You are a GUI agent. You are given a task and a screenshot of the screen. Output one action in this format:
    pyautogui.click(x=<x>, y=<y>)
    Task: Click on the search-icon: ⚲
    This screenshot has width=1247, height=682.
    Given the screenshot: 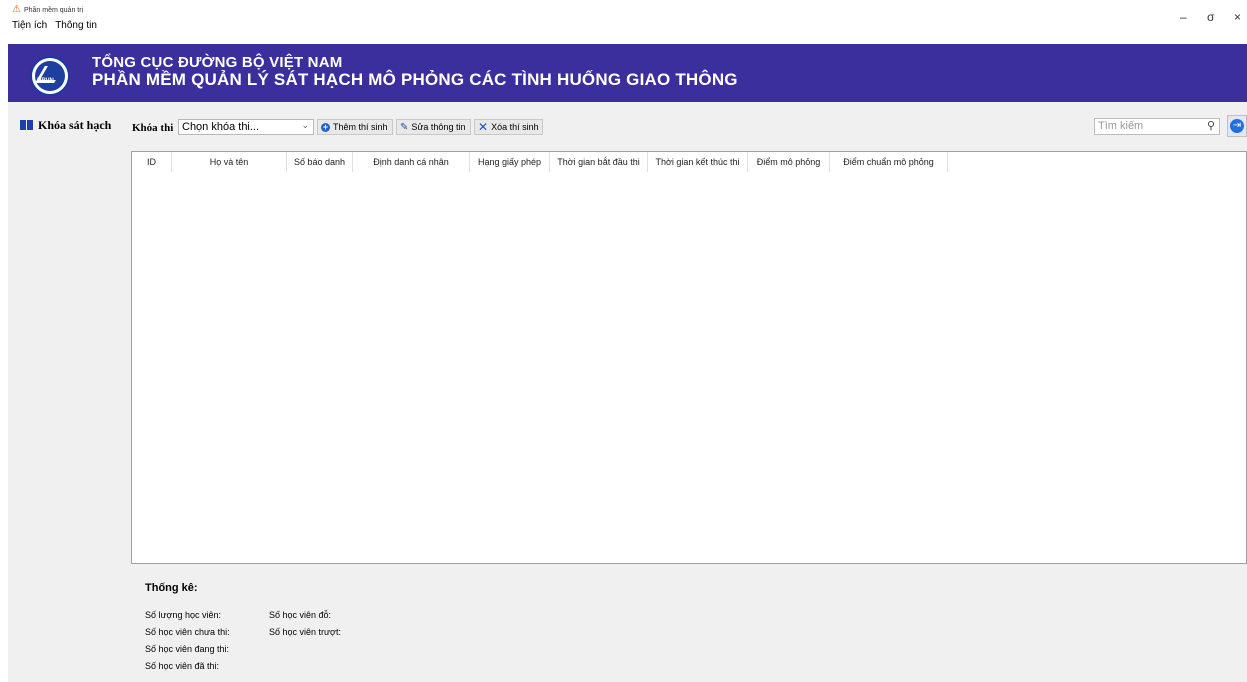 What is the action you would take?
    pyautogui.click(x=1211, y=125)
    